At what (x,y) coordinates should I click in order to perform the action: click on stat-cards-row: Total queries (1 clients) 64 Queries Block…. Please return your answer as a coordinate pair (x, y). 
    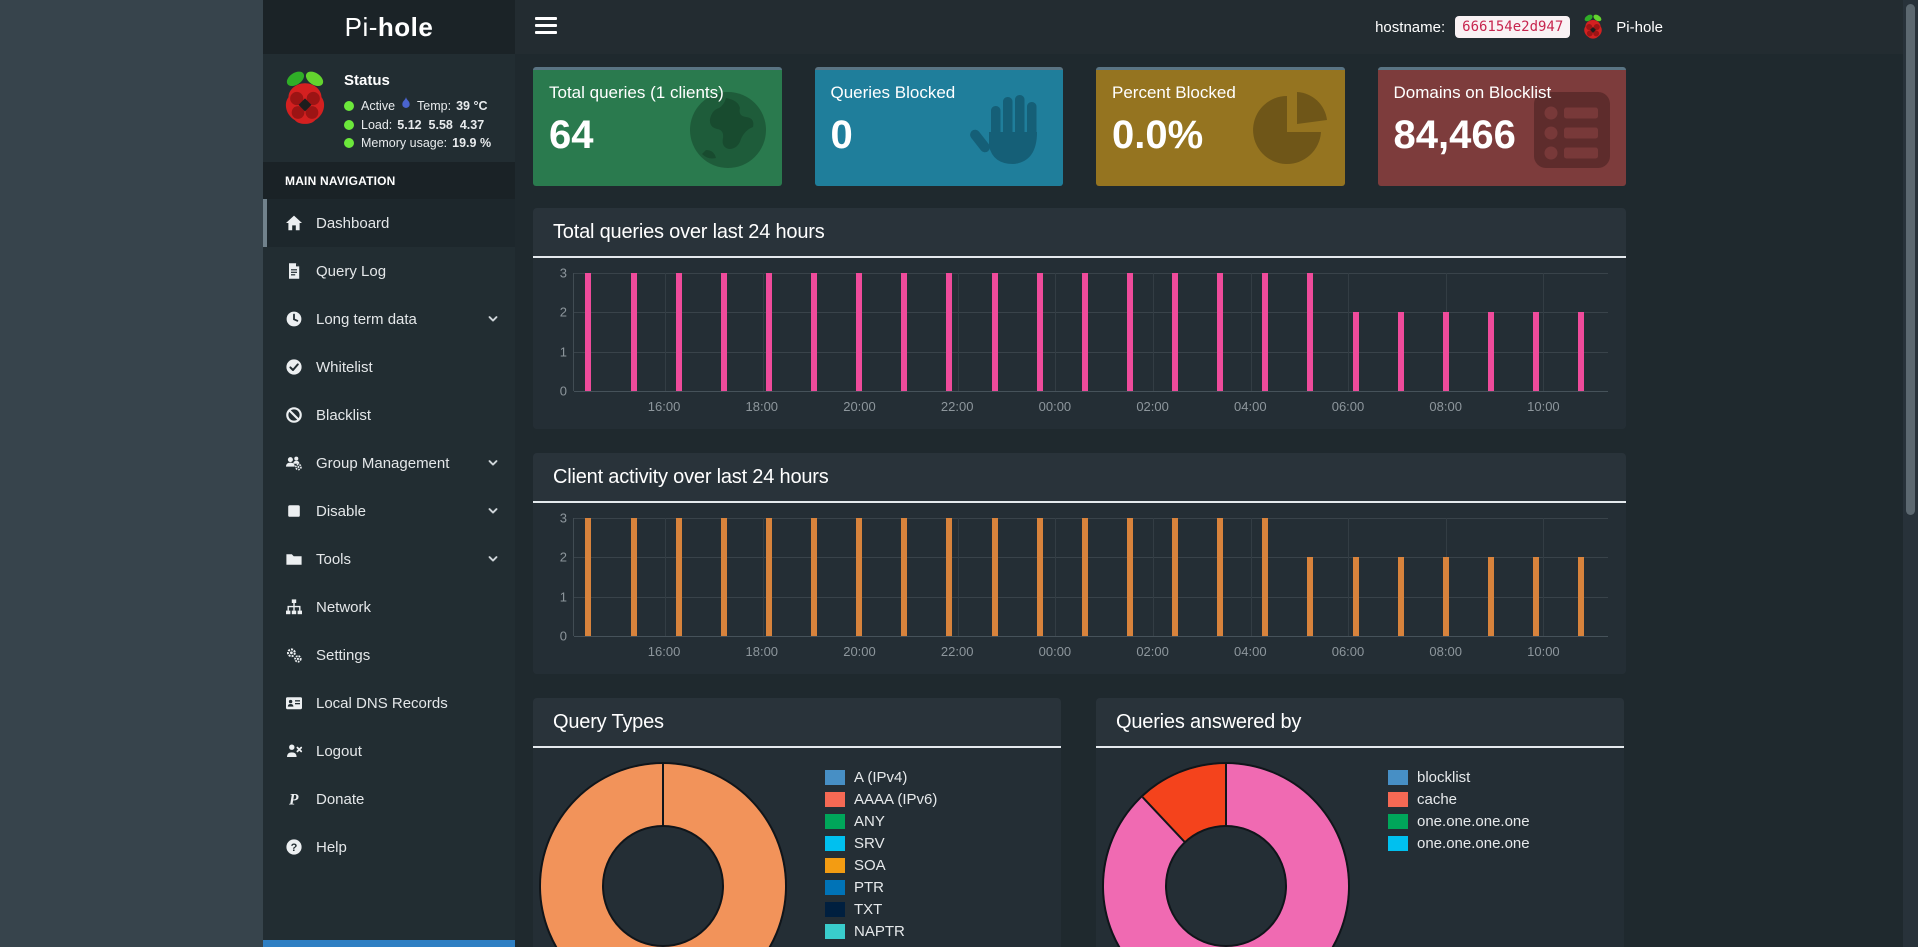
    Looking at the image, I should click on (1079, 126).